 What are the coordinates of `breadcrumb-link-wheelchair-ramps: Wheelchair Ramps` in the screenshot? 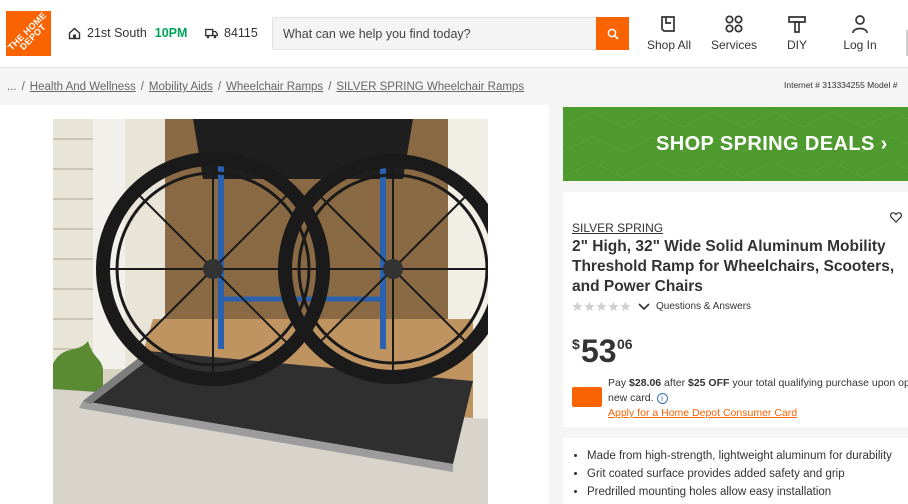 It's located at (274, 87).